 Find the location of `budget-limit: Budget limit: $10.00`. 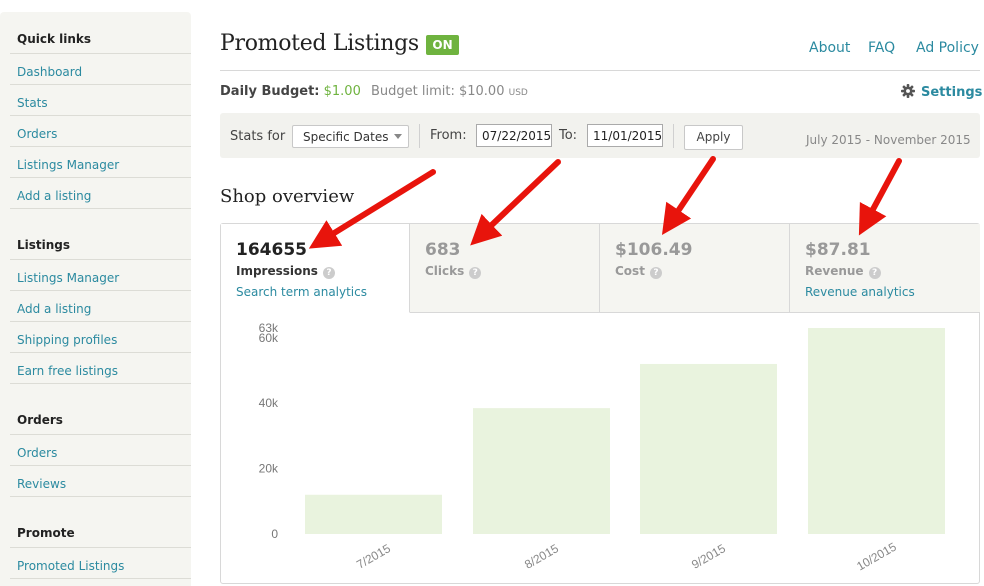

budget-limit: Budget limit: $10.00 is located at coordinates (437, 91).